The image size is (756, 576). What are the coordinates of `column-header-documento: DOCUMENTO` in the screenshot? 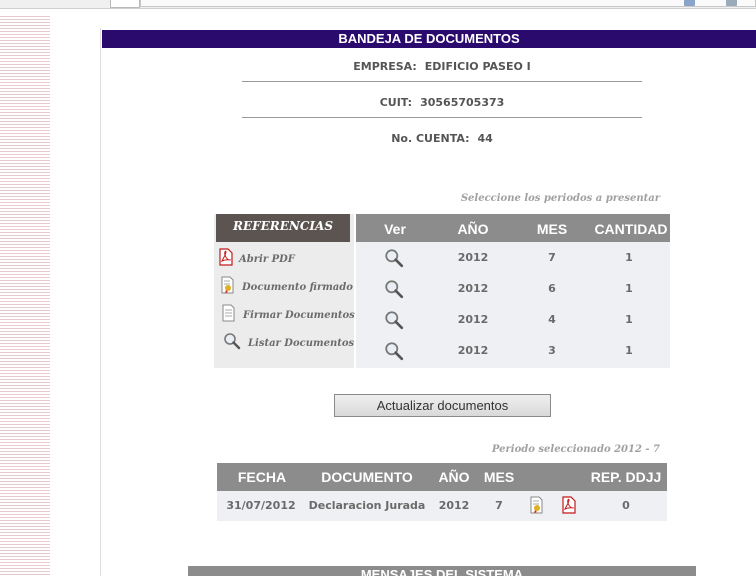 It's located at (367, 477).